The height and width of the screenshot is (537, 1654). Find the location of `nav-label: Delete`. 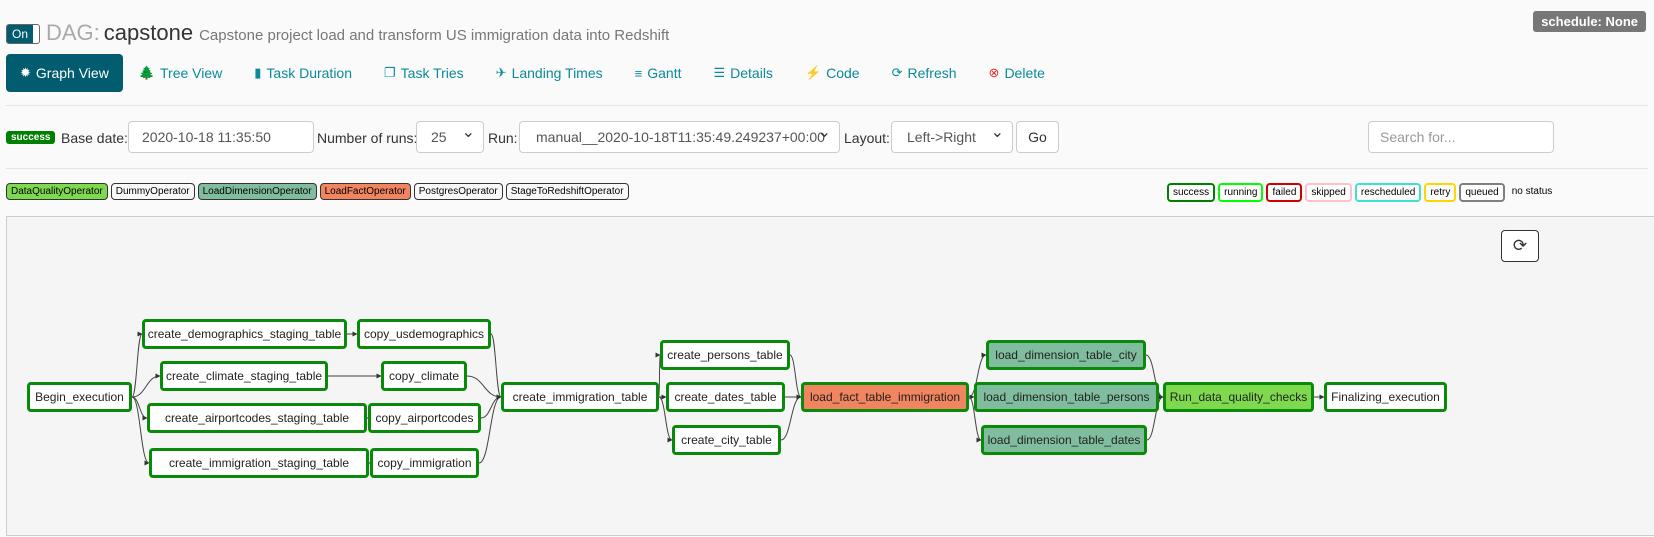

nav-label: Delete is located at coordinates (1024, 73).